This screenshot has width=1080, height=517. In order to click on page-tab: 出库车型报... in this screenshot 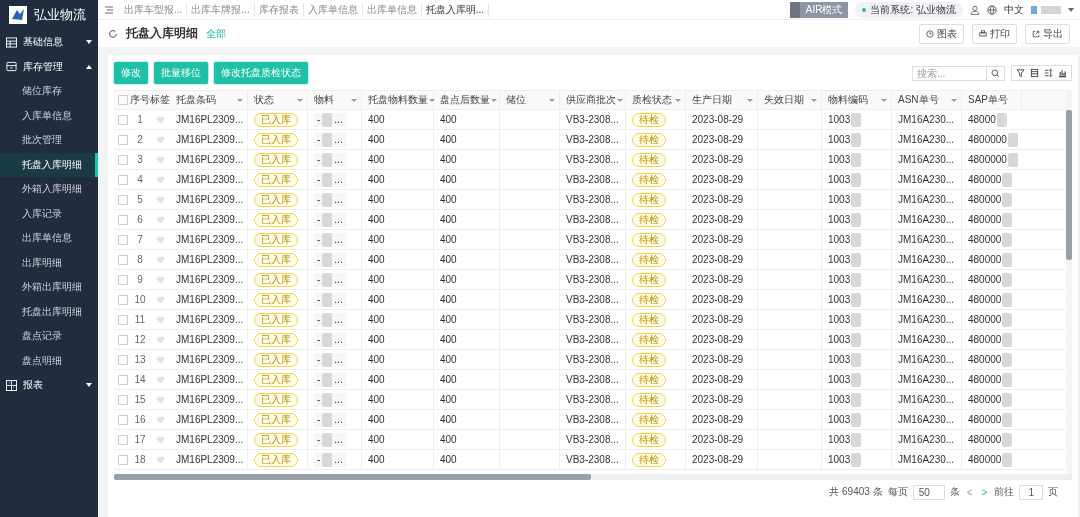, I will do `click(154, 9)`.